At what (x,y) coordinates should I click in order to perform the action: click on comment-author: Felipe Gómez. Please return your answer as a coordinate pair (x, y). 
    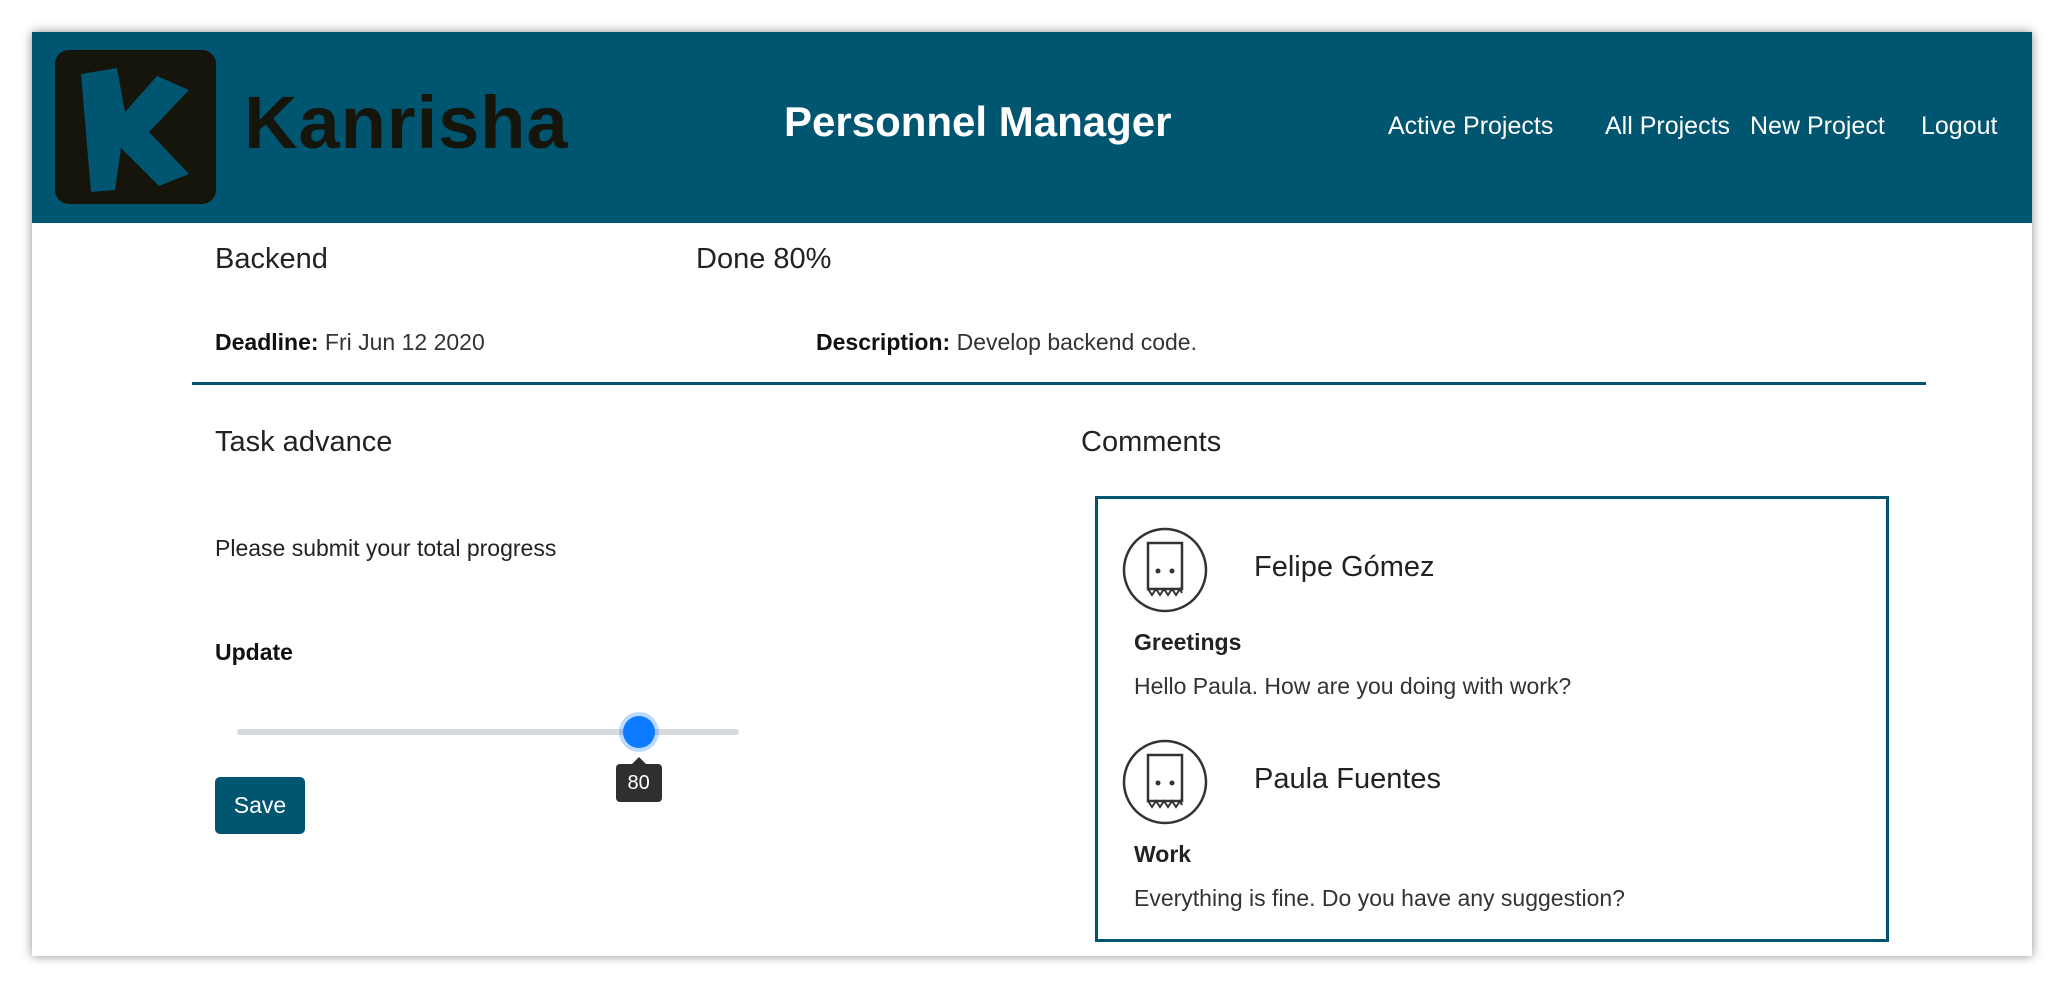
    Looking at the image, I should click on (1344, 567).